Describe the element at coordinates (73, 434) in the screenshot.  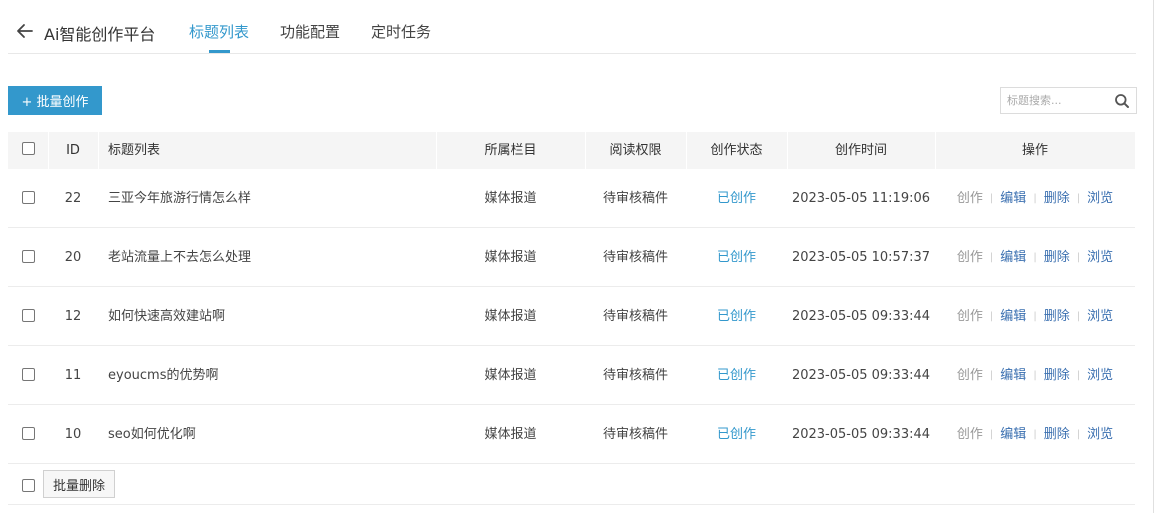
I see `row-id: 10` at that location.